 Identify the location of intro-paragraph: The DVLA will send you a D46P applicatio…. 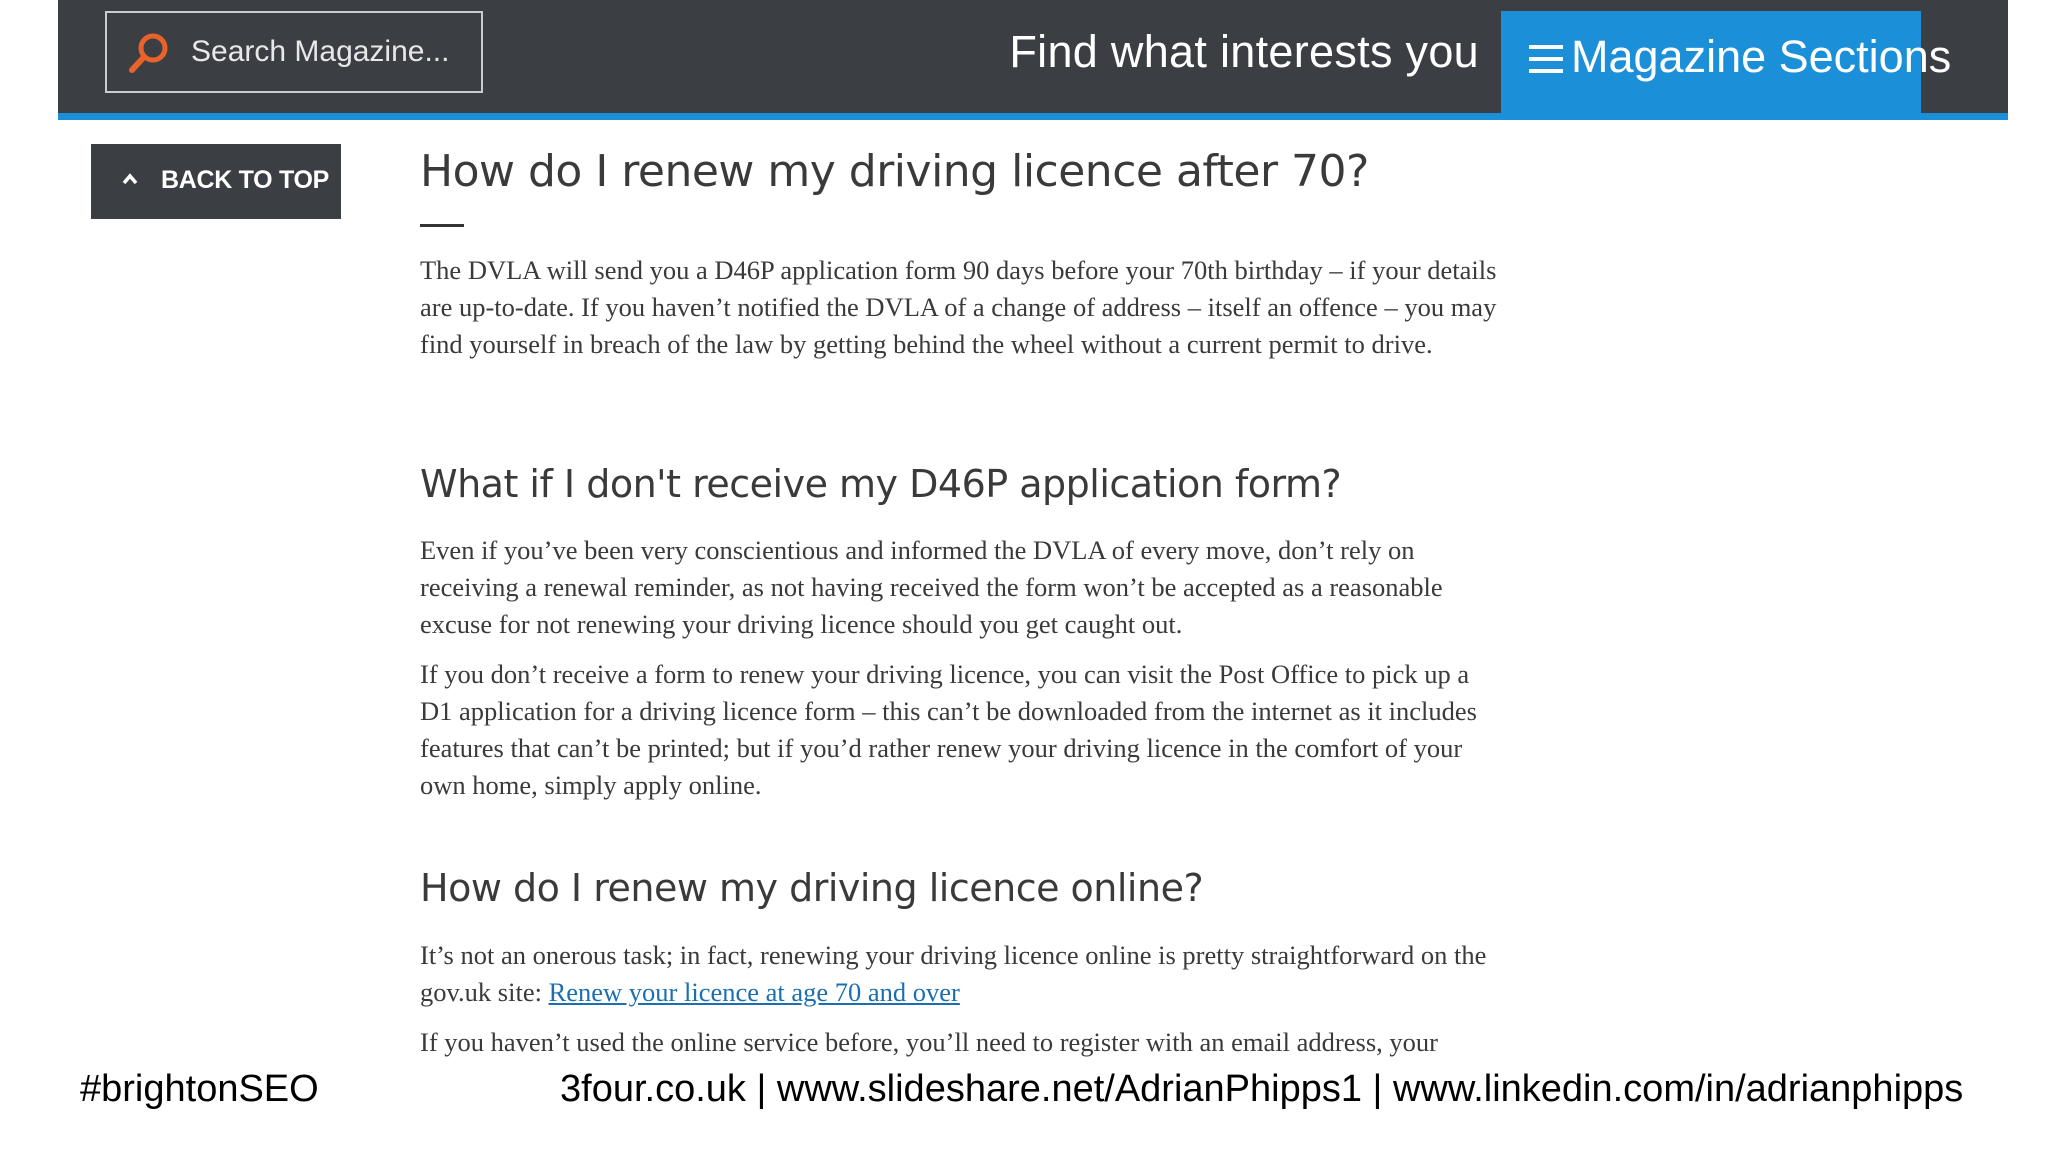
(958, 307).